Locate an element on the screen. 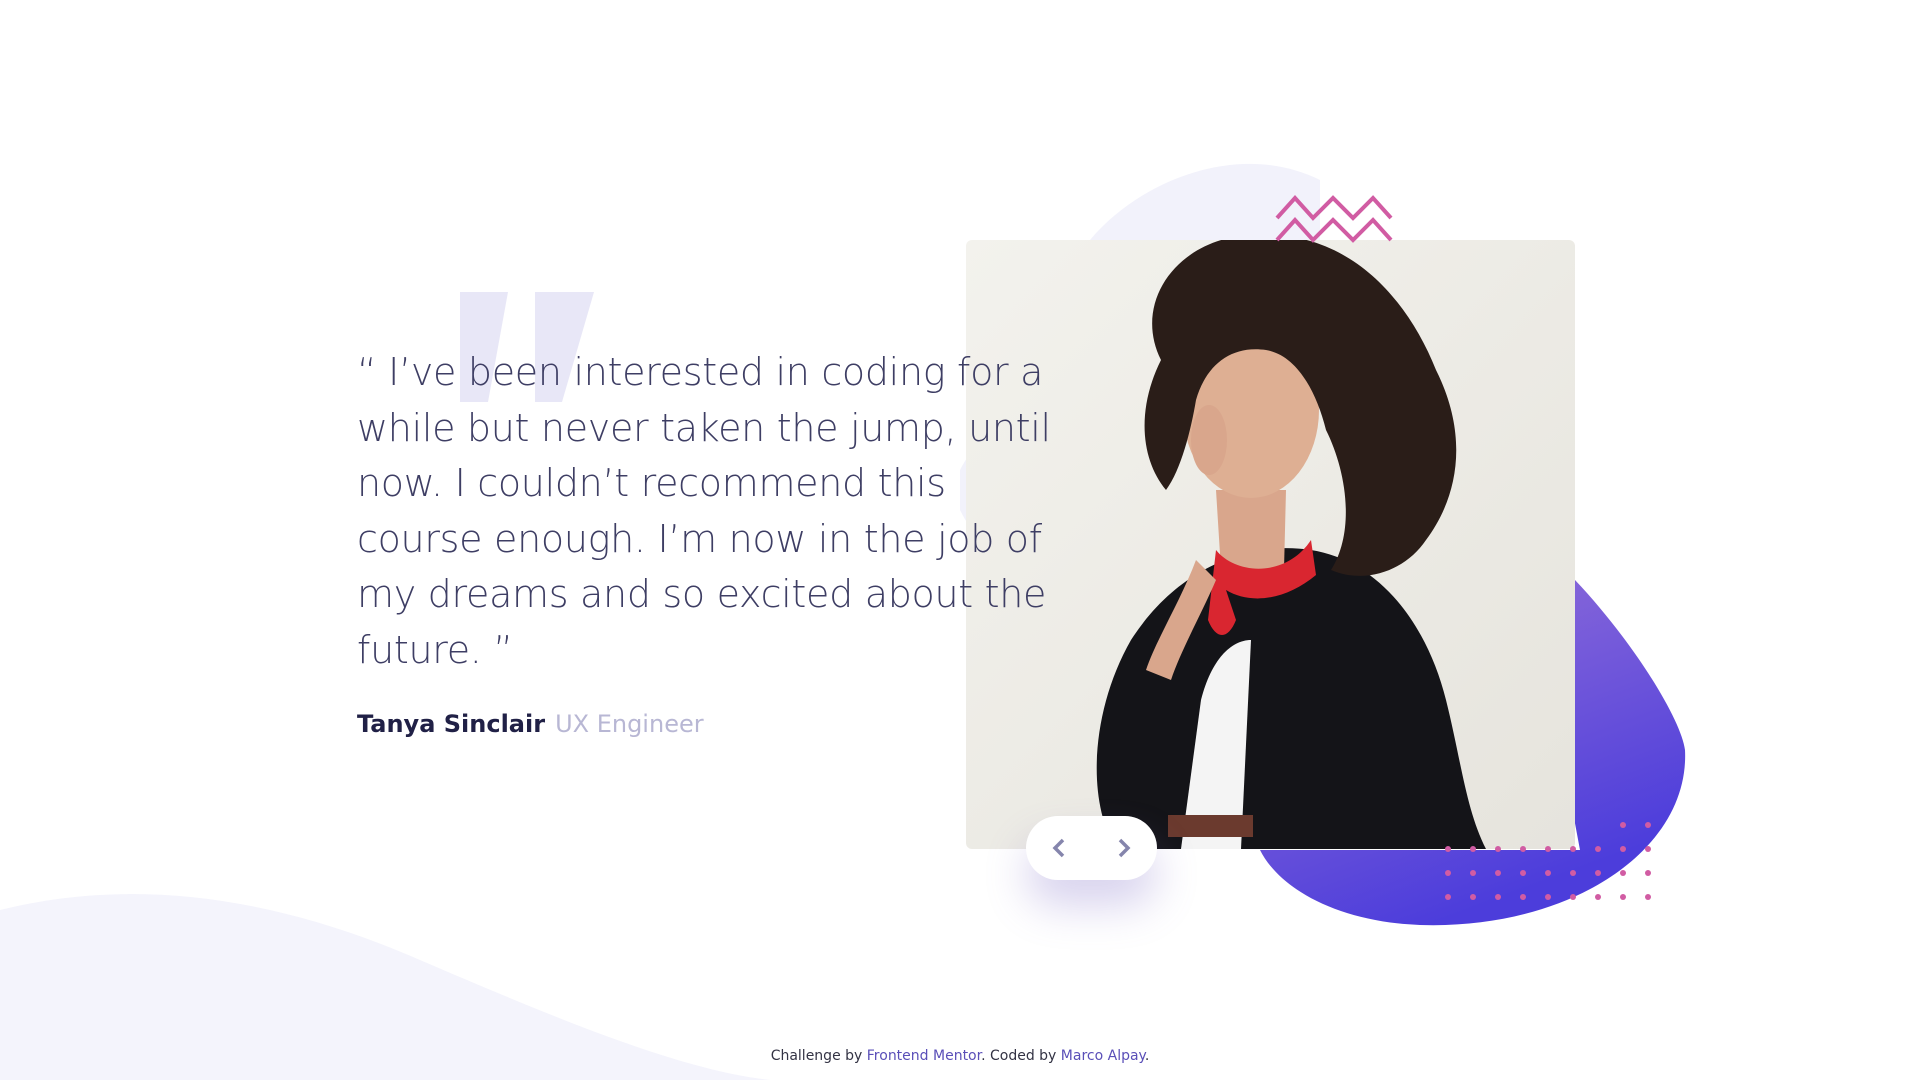 The width and height of the screenshot is (1920, 1080). chevron-right-icon is located at coordinates (1125, 848).